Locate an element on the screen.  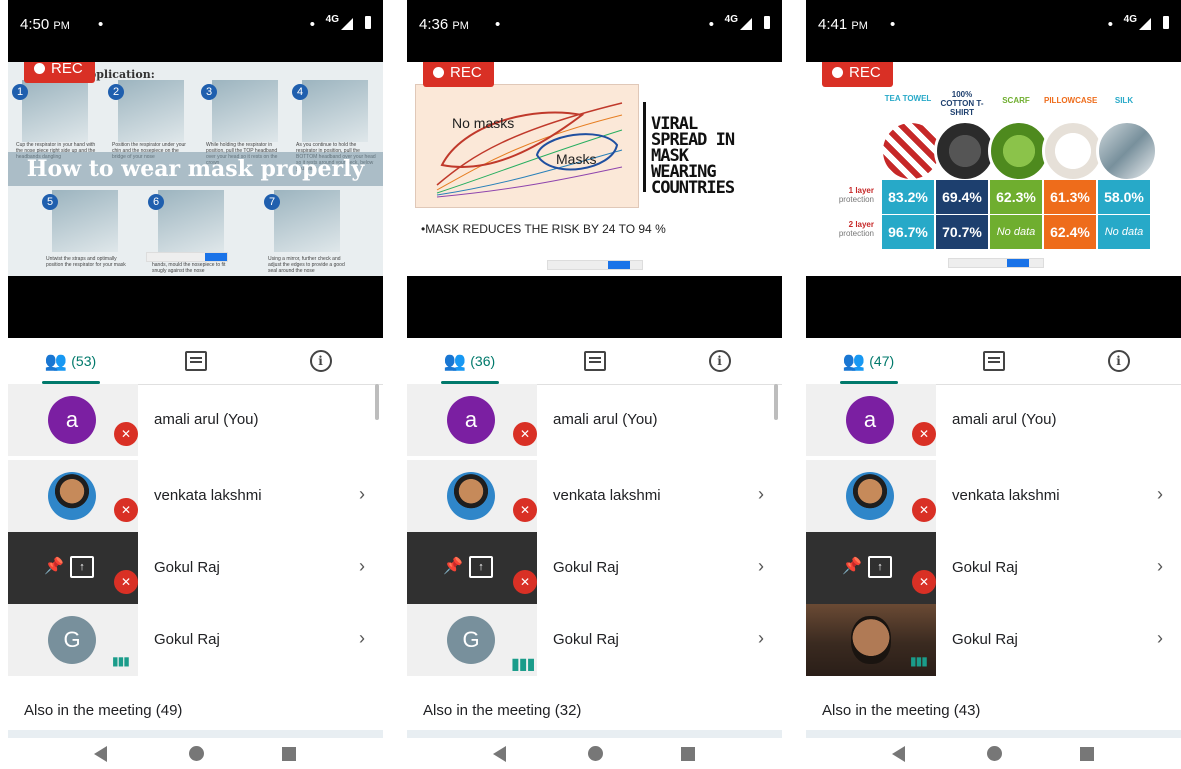
slide-share-bar is located at coordinates (996, 263).